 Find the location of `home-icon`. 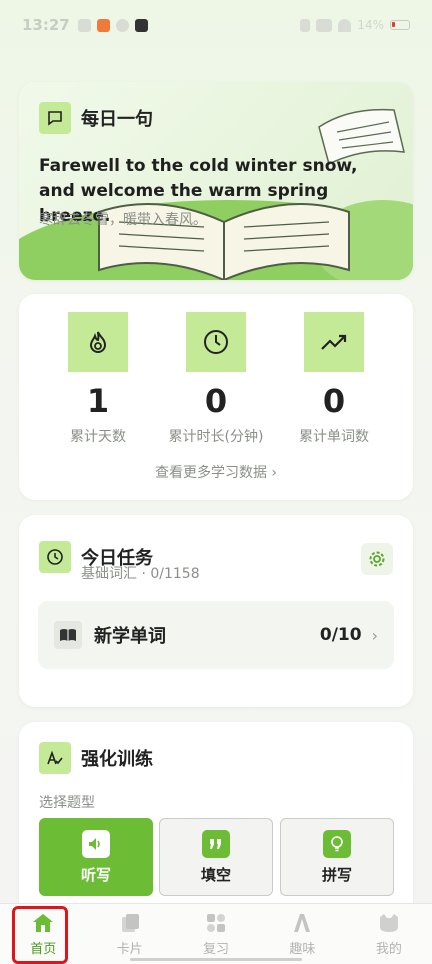

home-icon is located at coordinates (43, 923).